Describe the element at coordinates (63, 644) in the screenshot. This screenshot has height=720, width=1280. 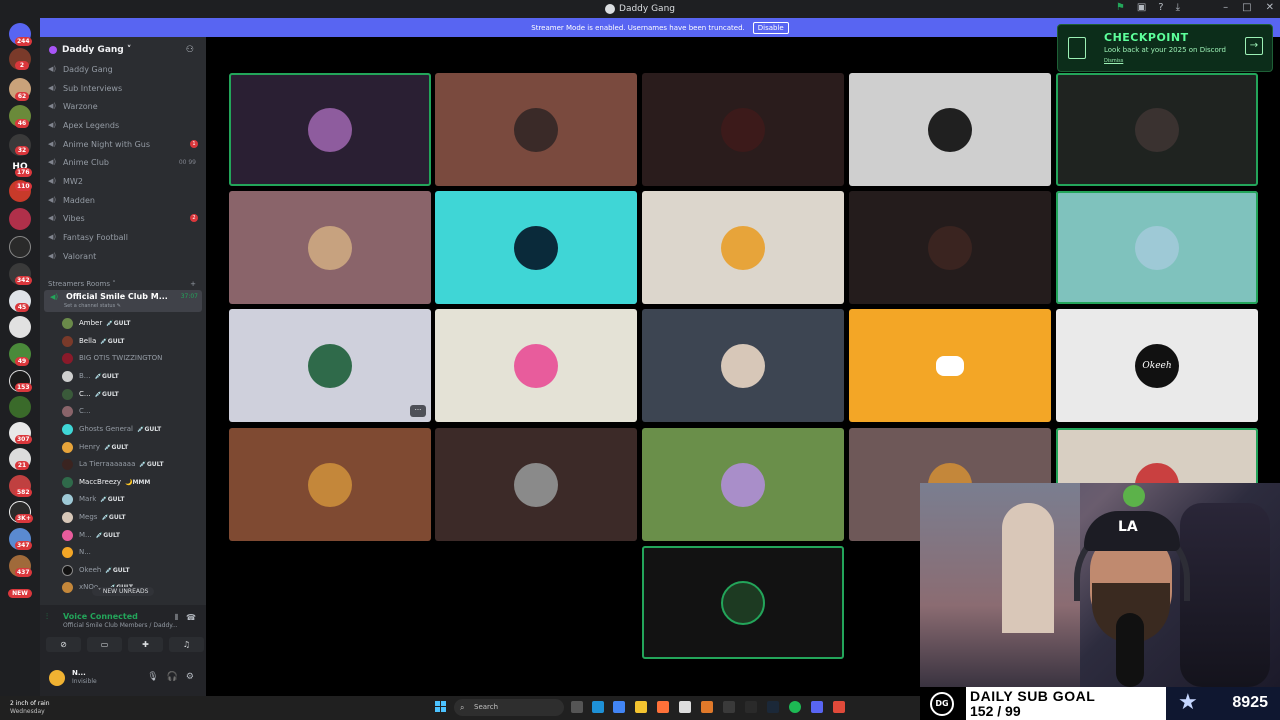
I see `camera-off-button: ⊘` at that location.